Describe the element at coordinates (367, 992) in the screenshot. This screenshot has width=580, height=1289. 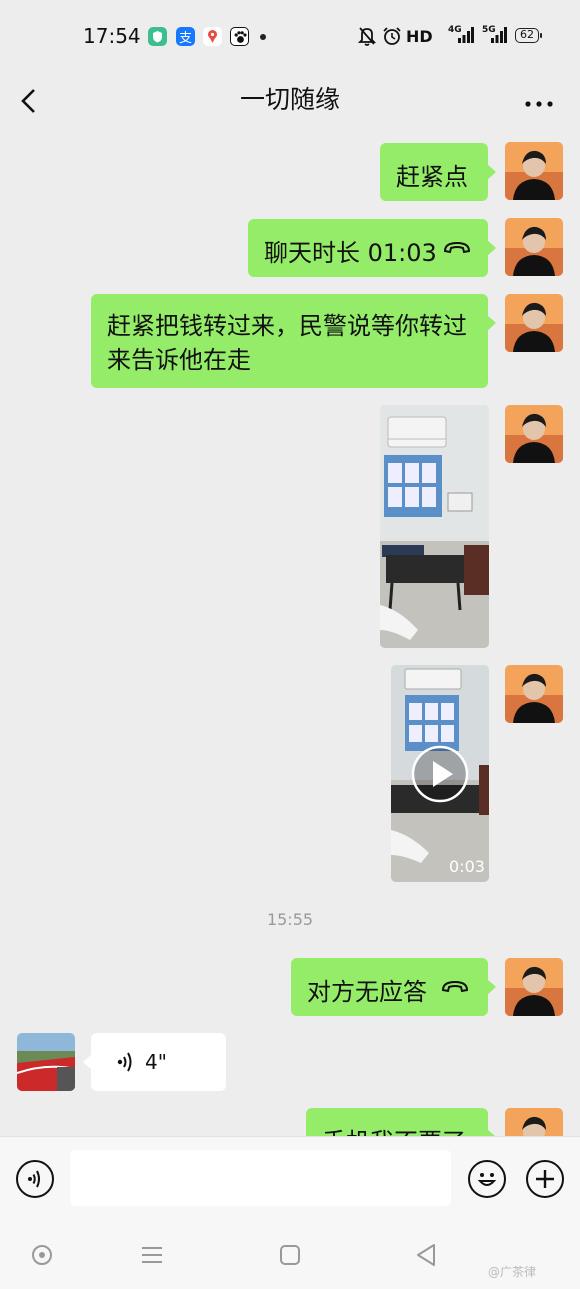
I see `call-status-text: 对方无应答` at that location.